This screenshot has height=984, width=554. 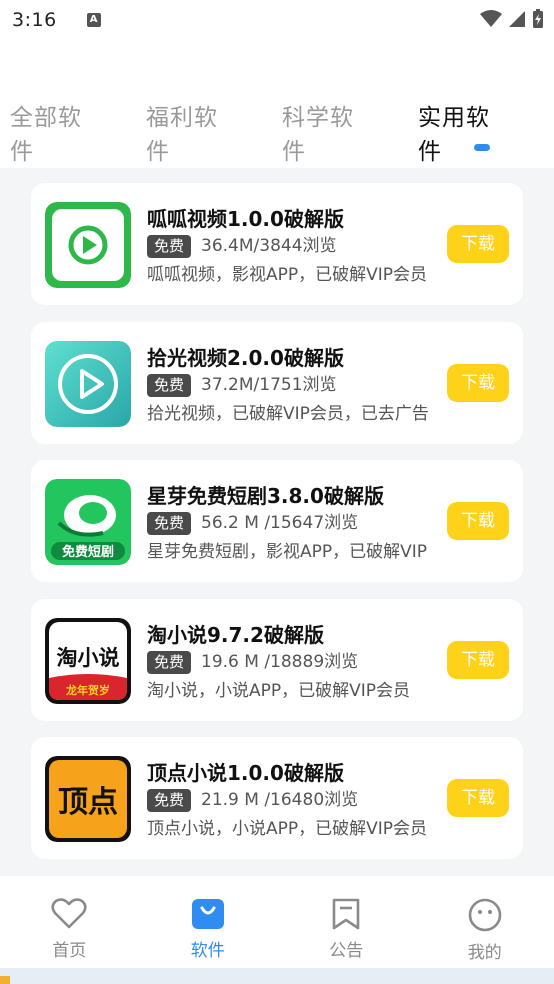 What do you see at coordinates (245, 773) in the screenshot?
I see `app-title: 顶点小说1.0.0破解版` at bounding box center [245, 773].